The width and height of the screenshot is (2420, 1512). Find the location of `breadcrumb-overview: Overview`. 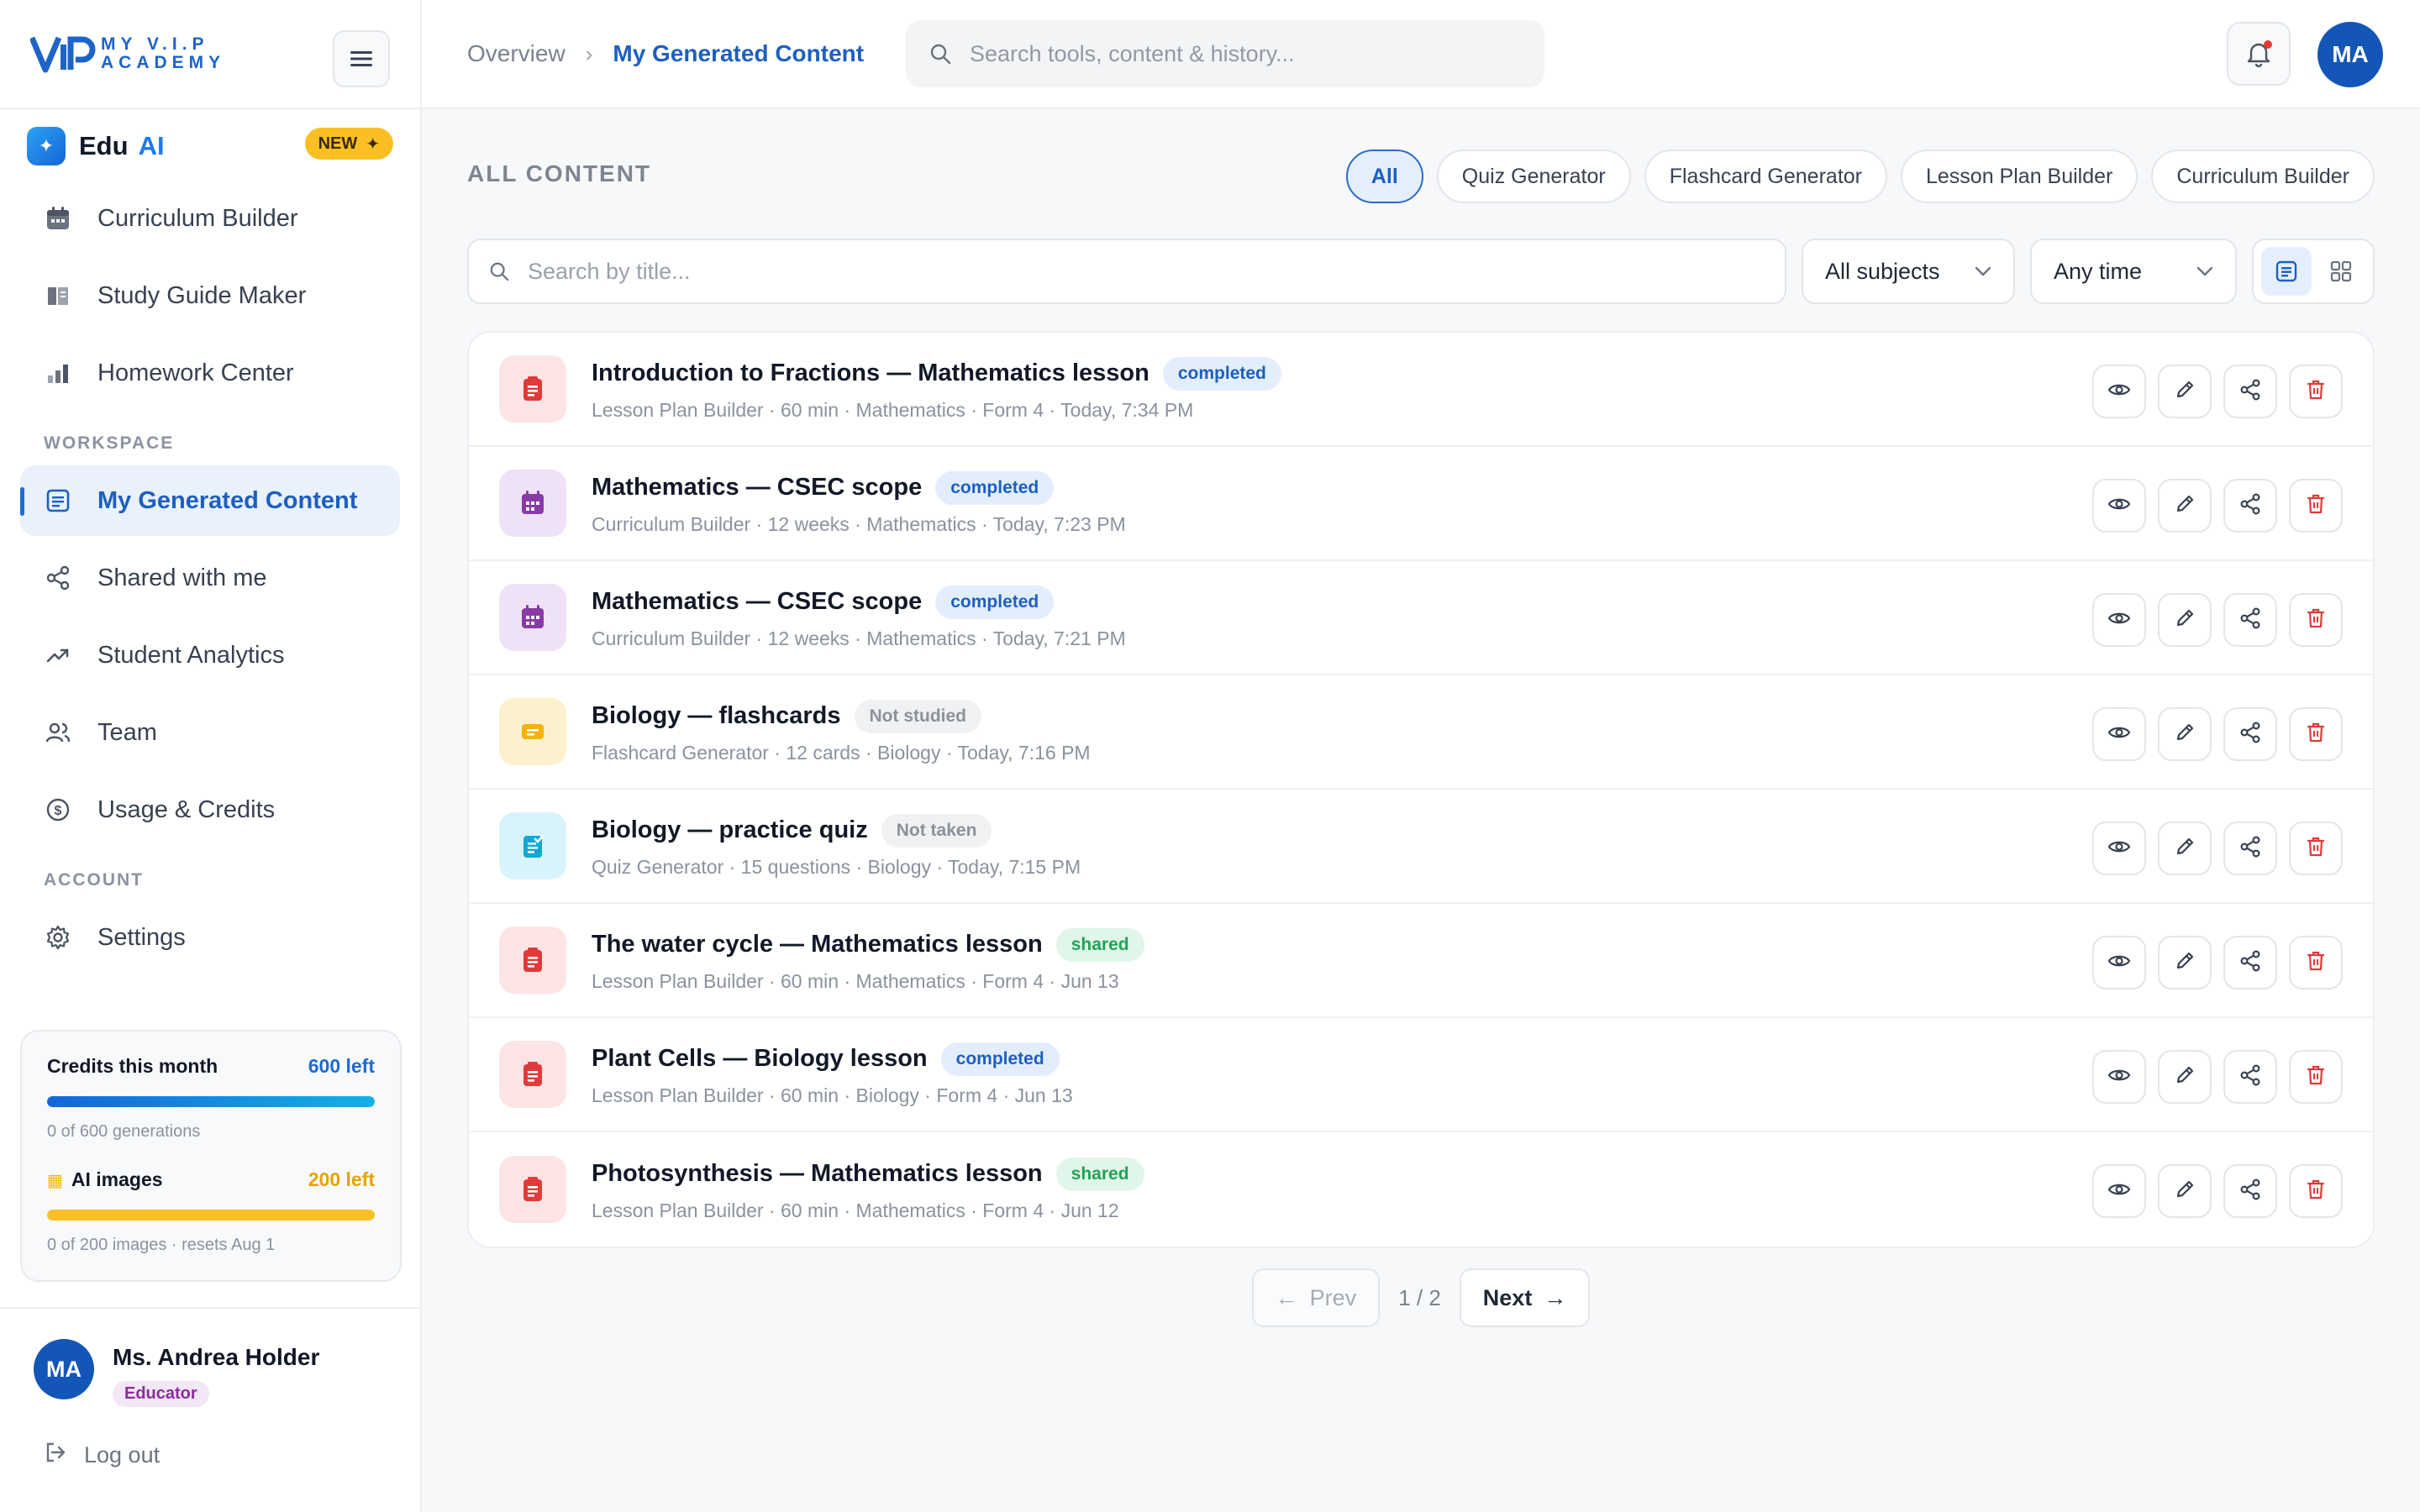

breadcrumb-overview: Overview is located at coordinates (516, 53).